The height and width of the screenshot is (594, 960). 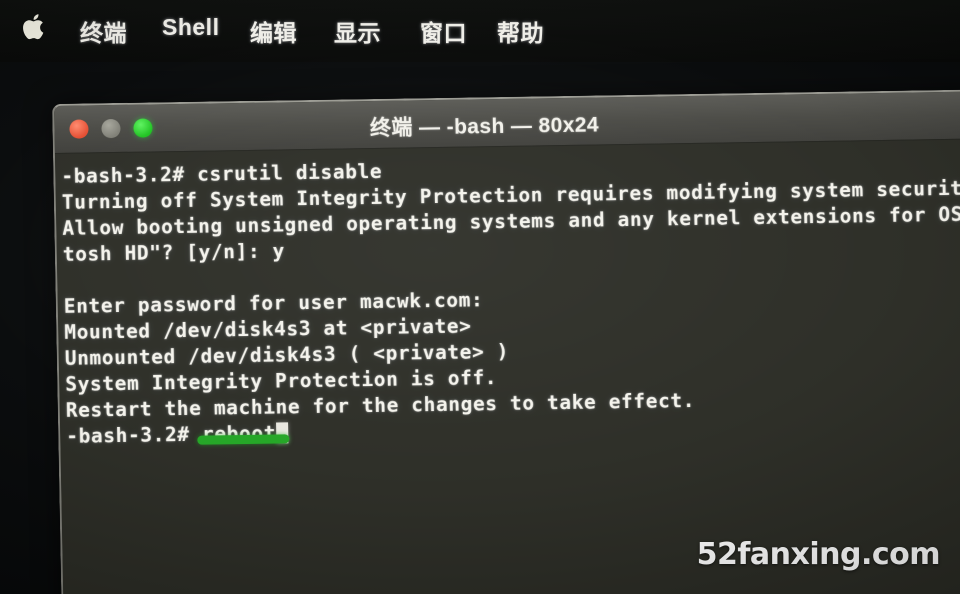 I want to click on menu-item-edit: 编辑, so click(x=273, y=31).